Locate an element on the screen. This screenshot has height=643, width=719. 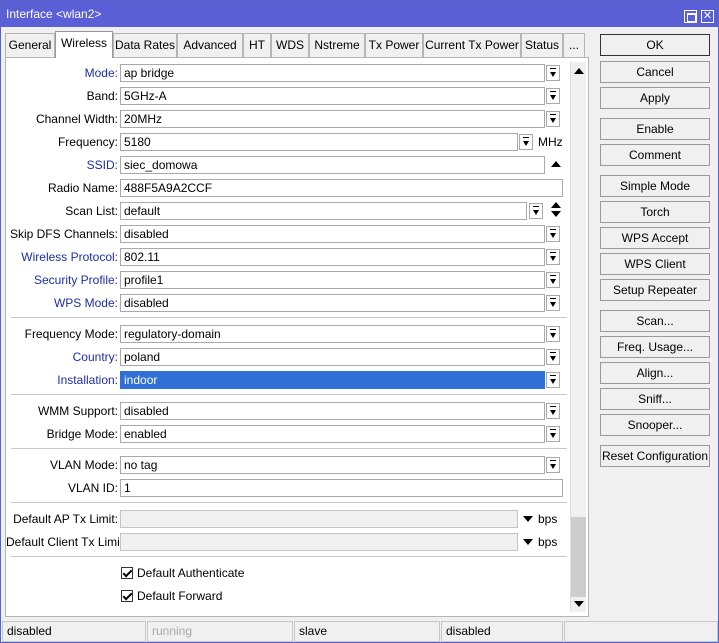
country-row: Country: is located at coordinates (62, 357).